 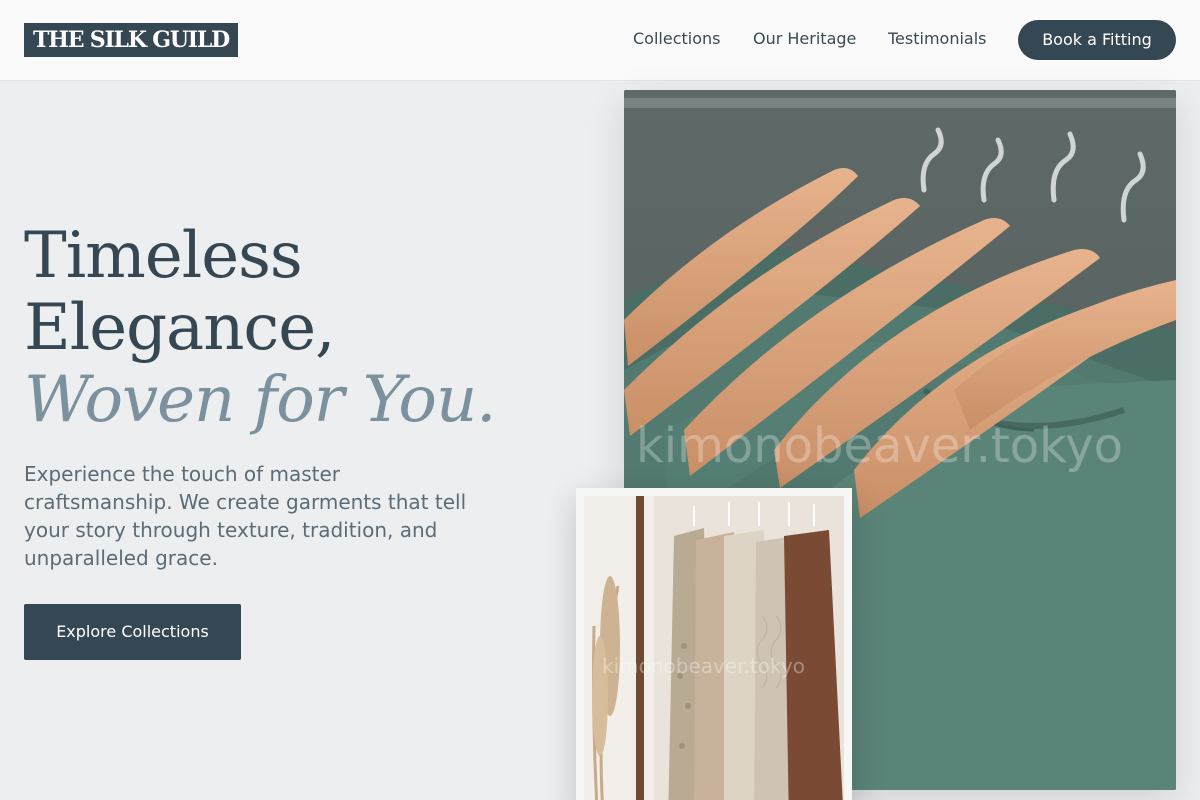 I want to click on garment-rack-illustration, so click(x=714, y=648).